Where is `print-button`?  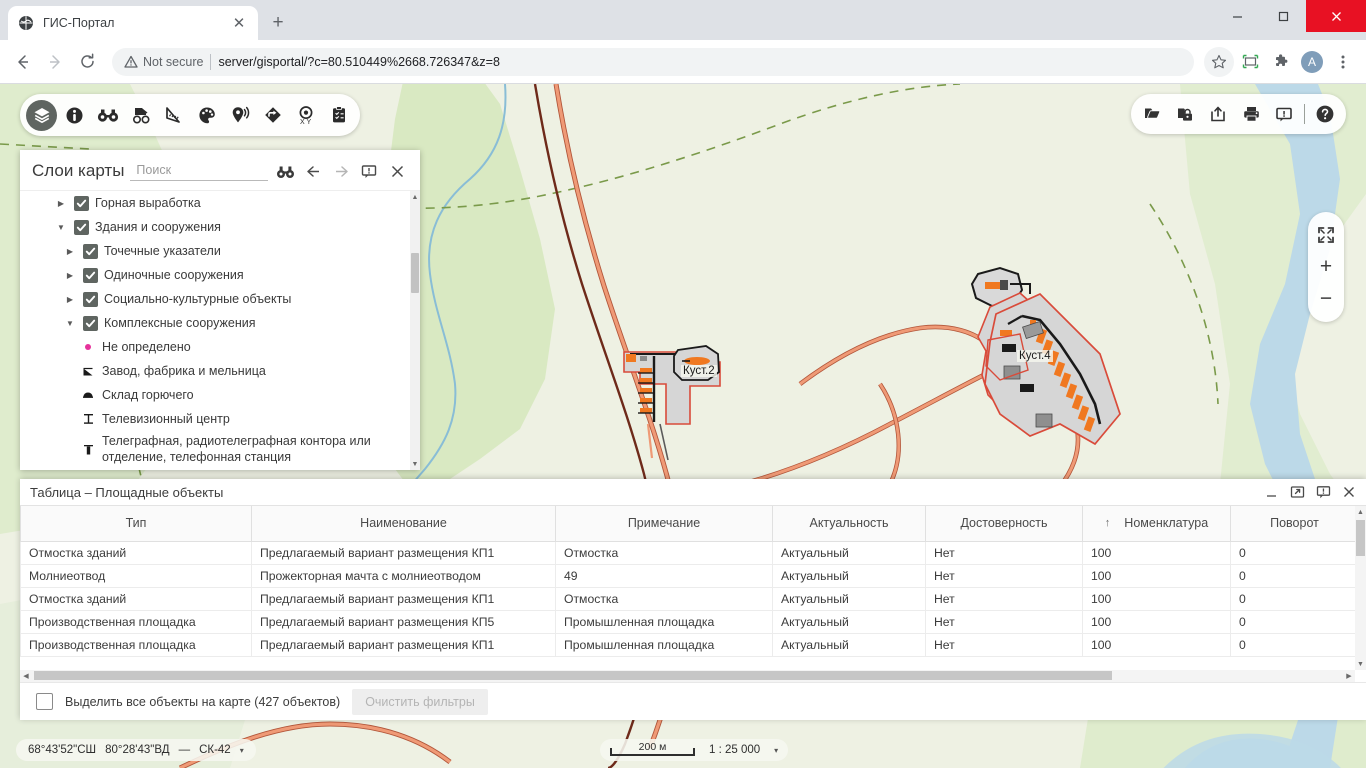 print-button is located at coordinates (1251, 114).